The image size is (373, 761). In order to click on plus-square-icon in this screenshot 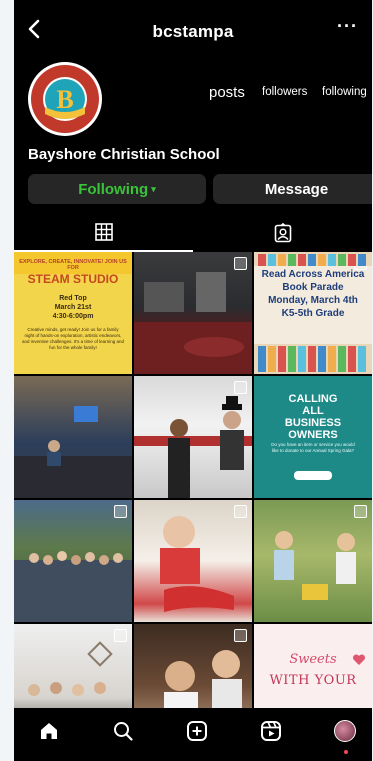, I will do `click(197, 731)`.